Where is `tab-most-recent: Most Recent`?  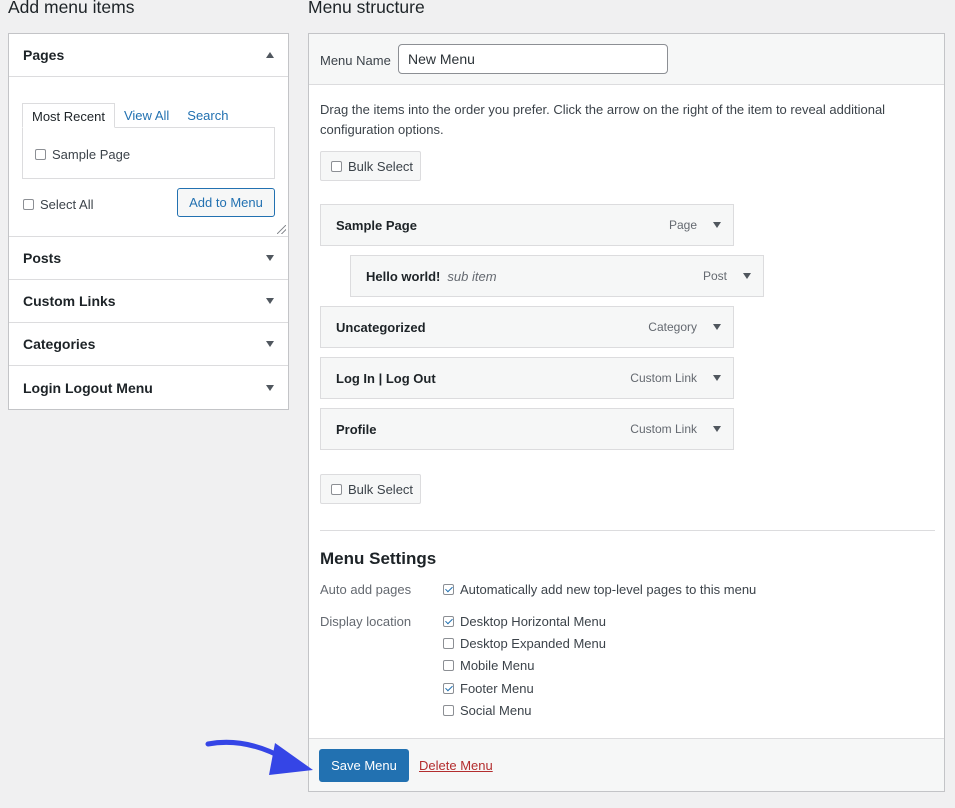
tab-most-recent: Most Recent is located at coordinates (68, 115).